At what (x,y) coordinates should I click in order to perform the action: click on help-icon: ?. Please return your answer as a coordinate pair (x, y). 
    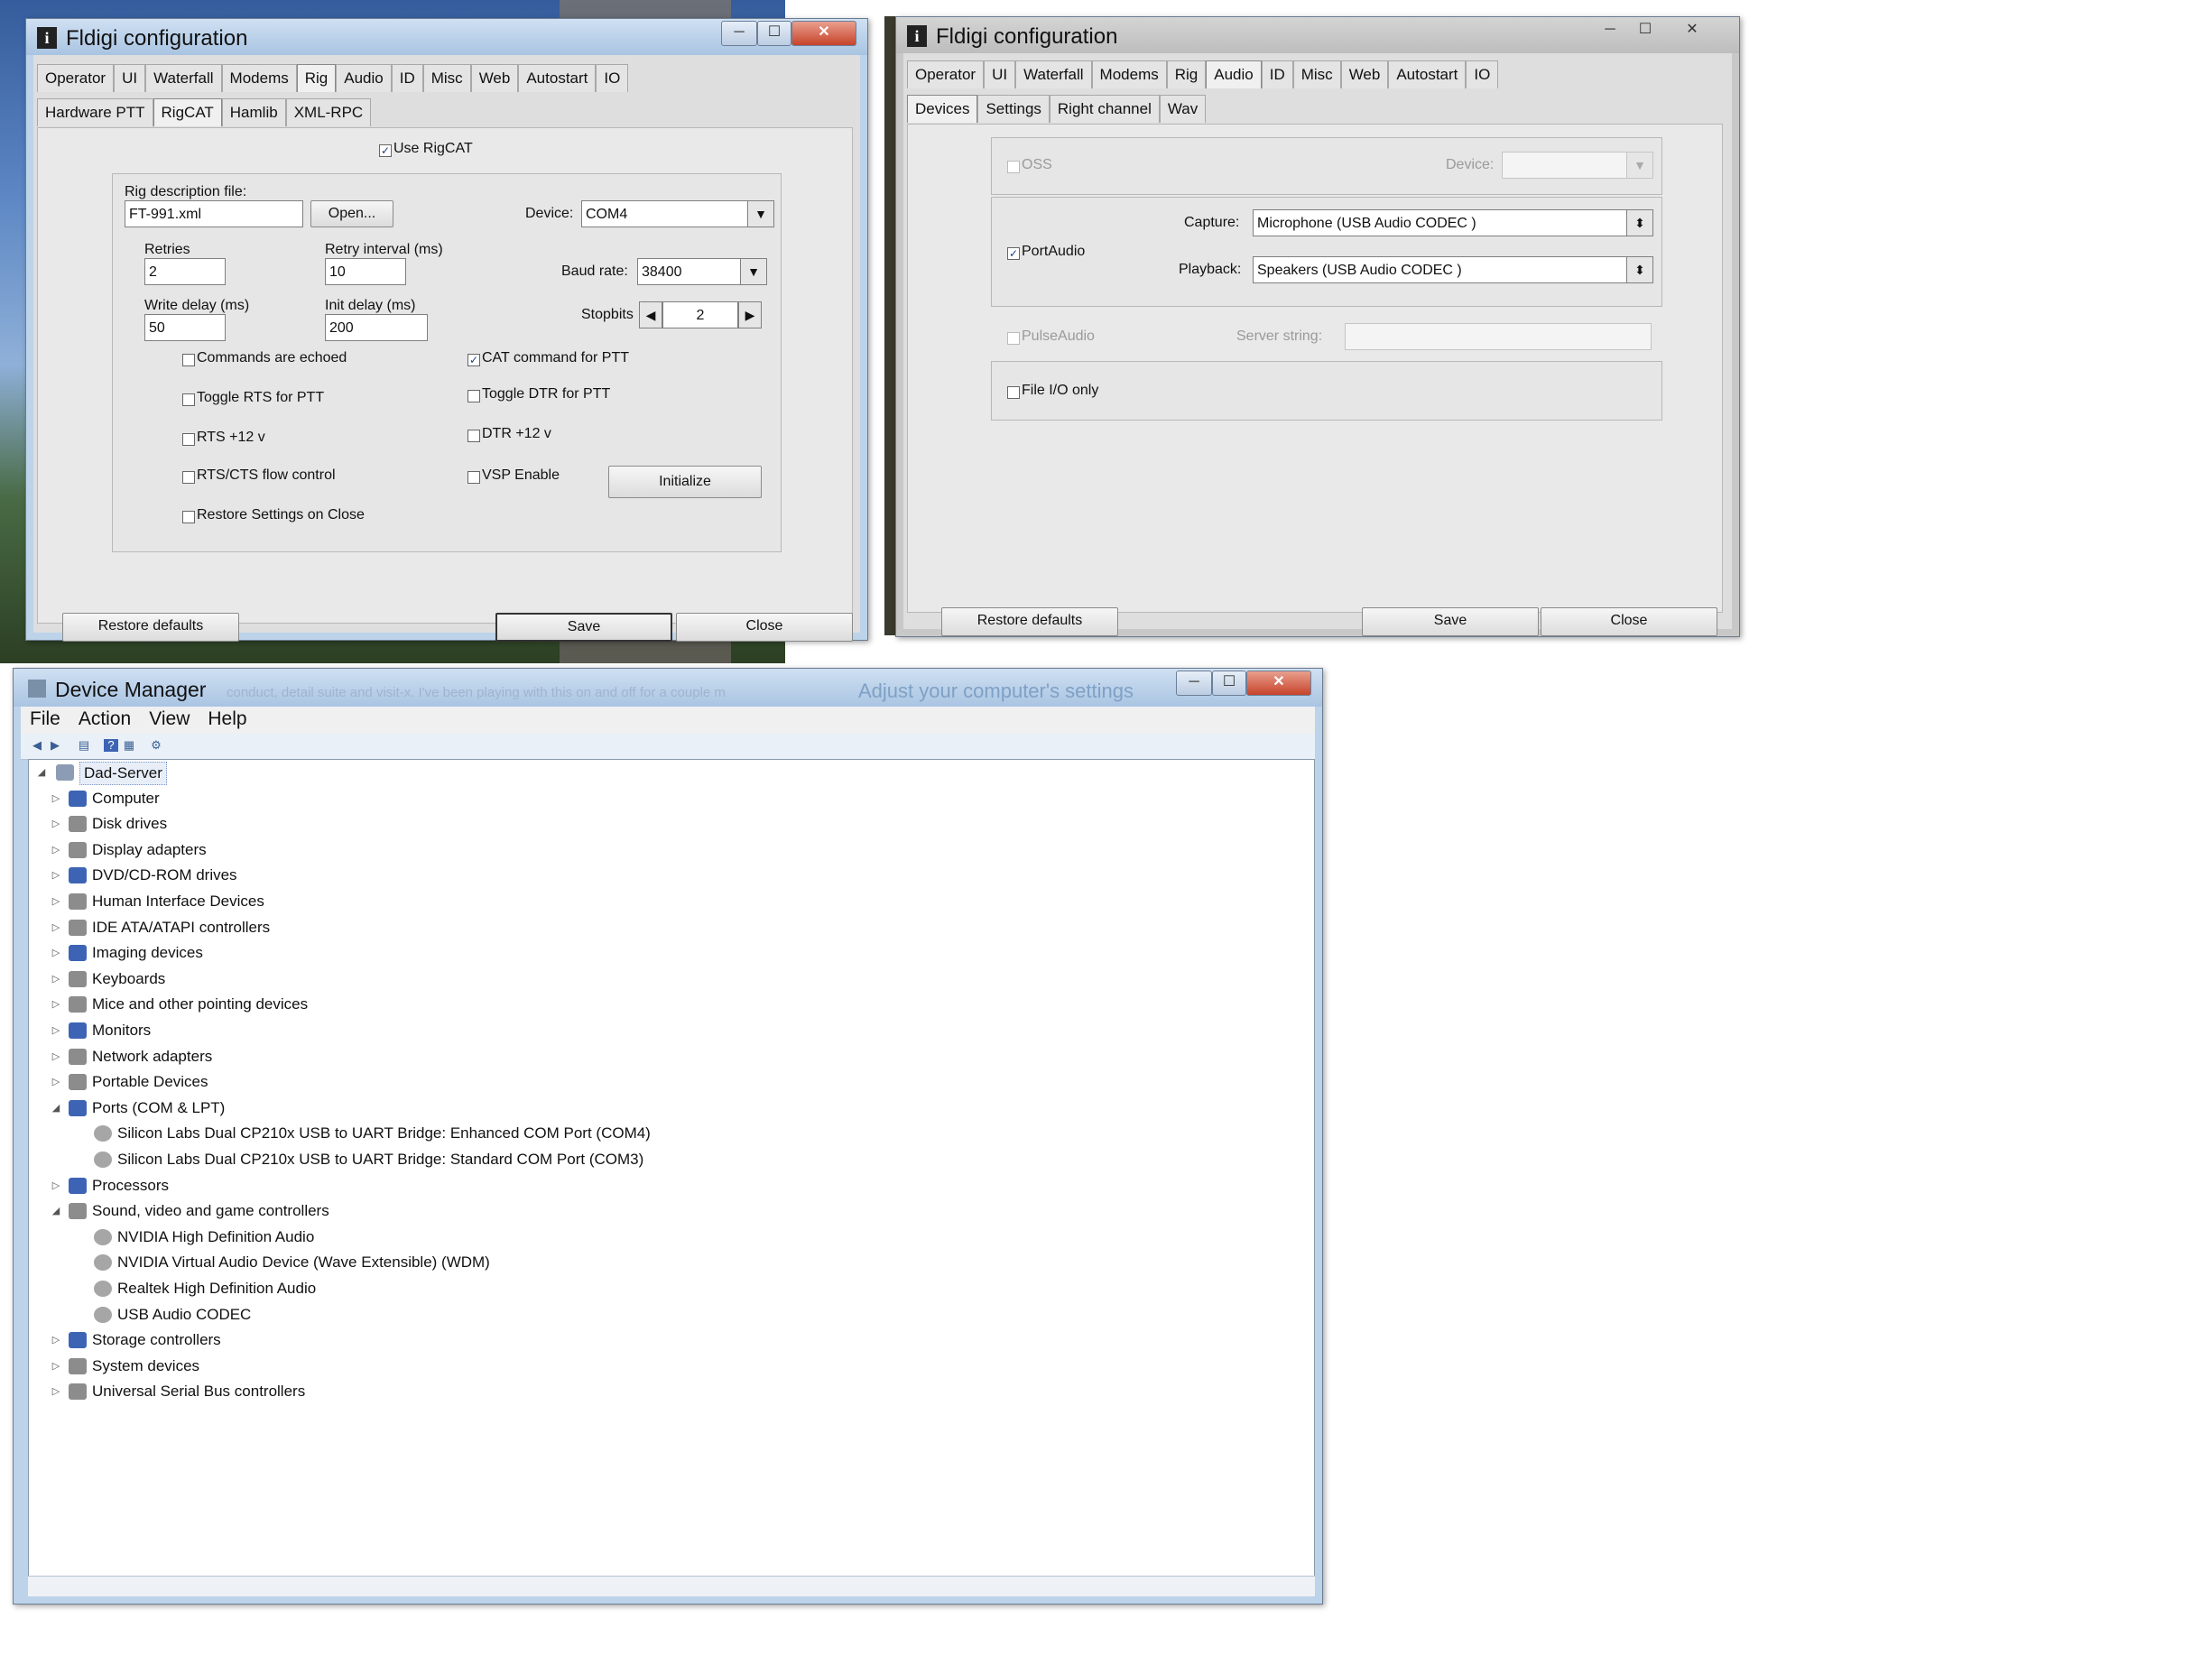
    Looking at the image, I should click on (111, 745).